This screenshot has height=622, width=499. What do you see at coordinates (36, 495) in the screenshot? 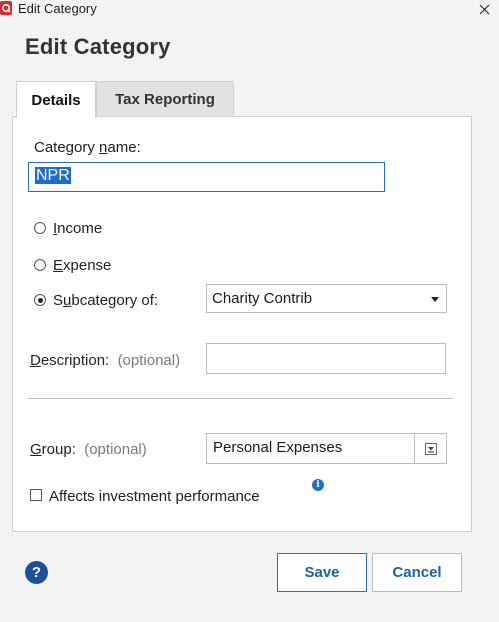
I see `affects-investment-checkbox` at bounding box center [36, 495].